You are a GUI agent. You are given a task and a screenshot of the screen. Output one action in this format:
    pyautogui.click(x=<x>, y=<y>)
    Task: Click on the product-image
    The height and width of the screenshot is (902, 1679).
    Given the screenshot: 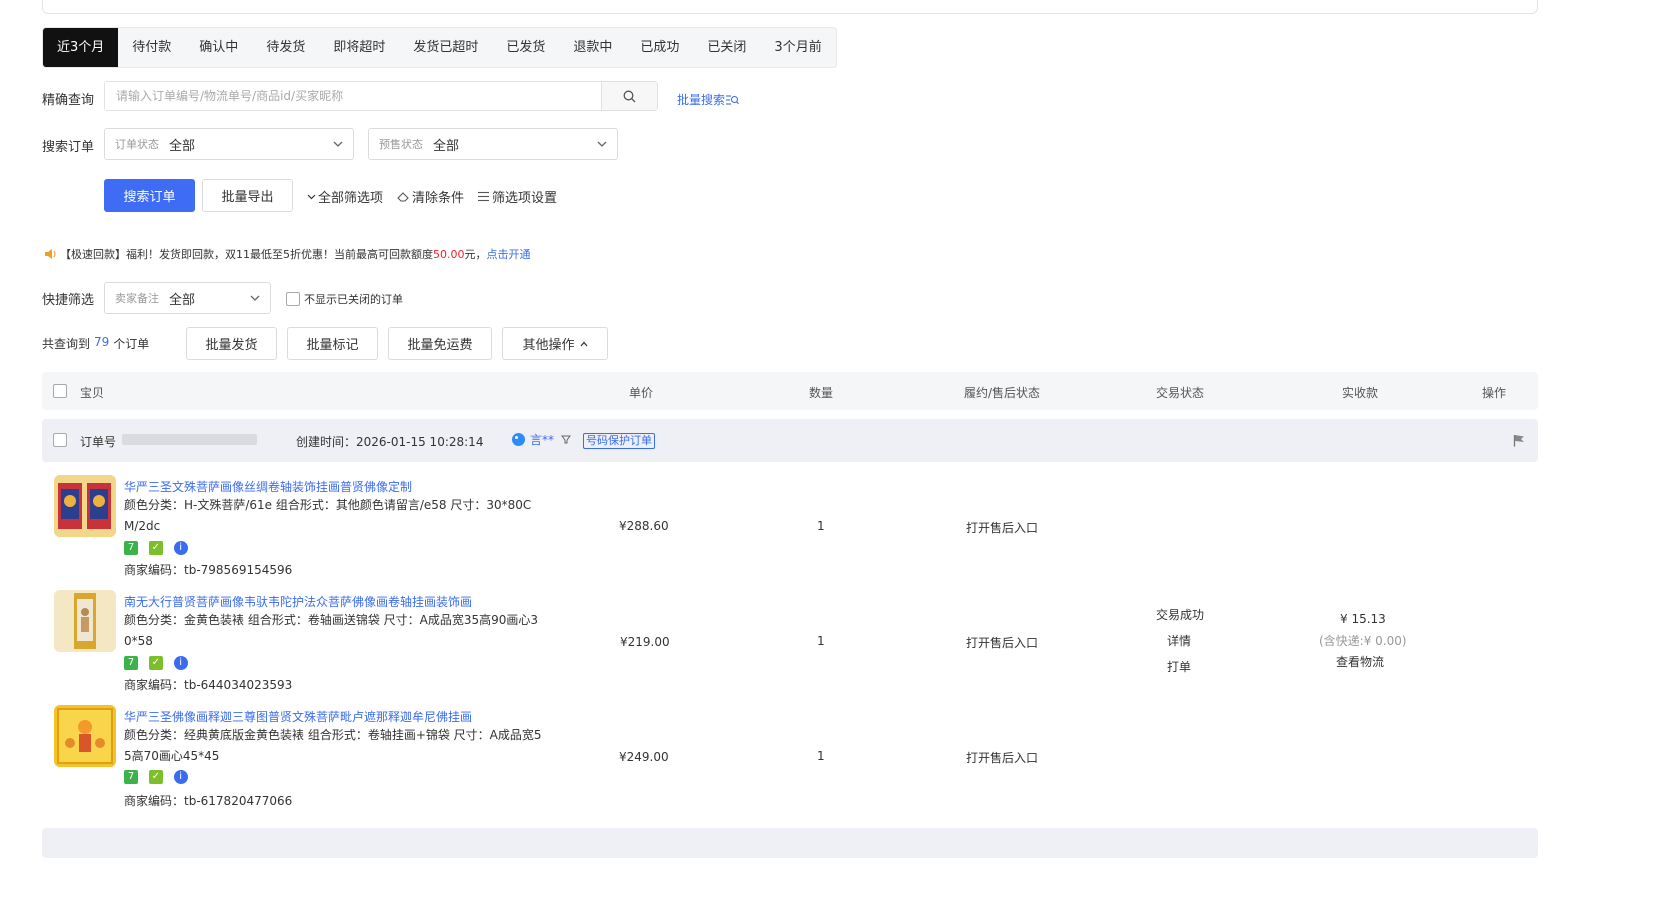 What is the action you would take?
    pyautogui.click(x=85, y=506)
    